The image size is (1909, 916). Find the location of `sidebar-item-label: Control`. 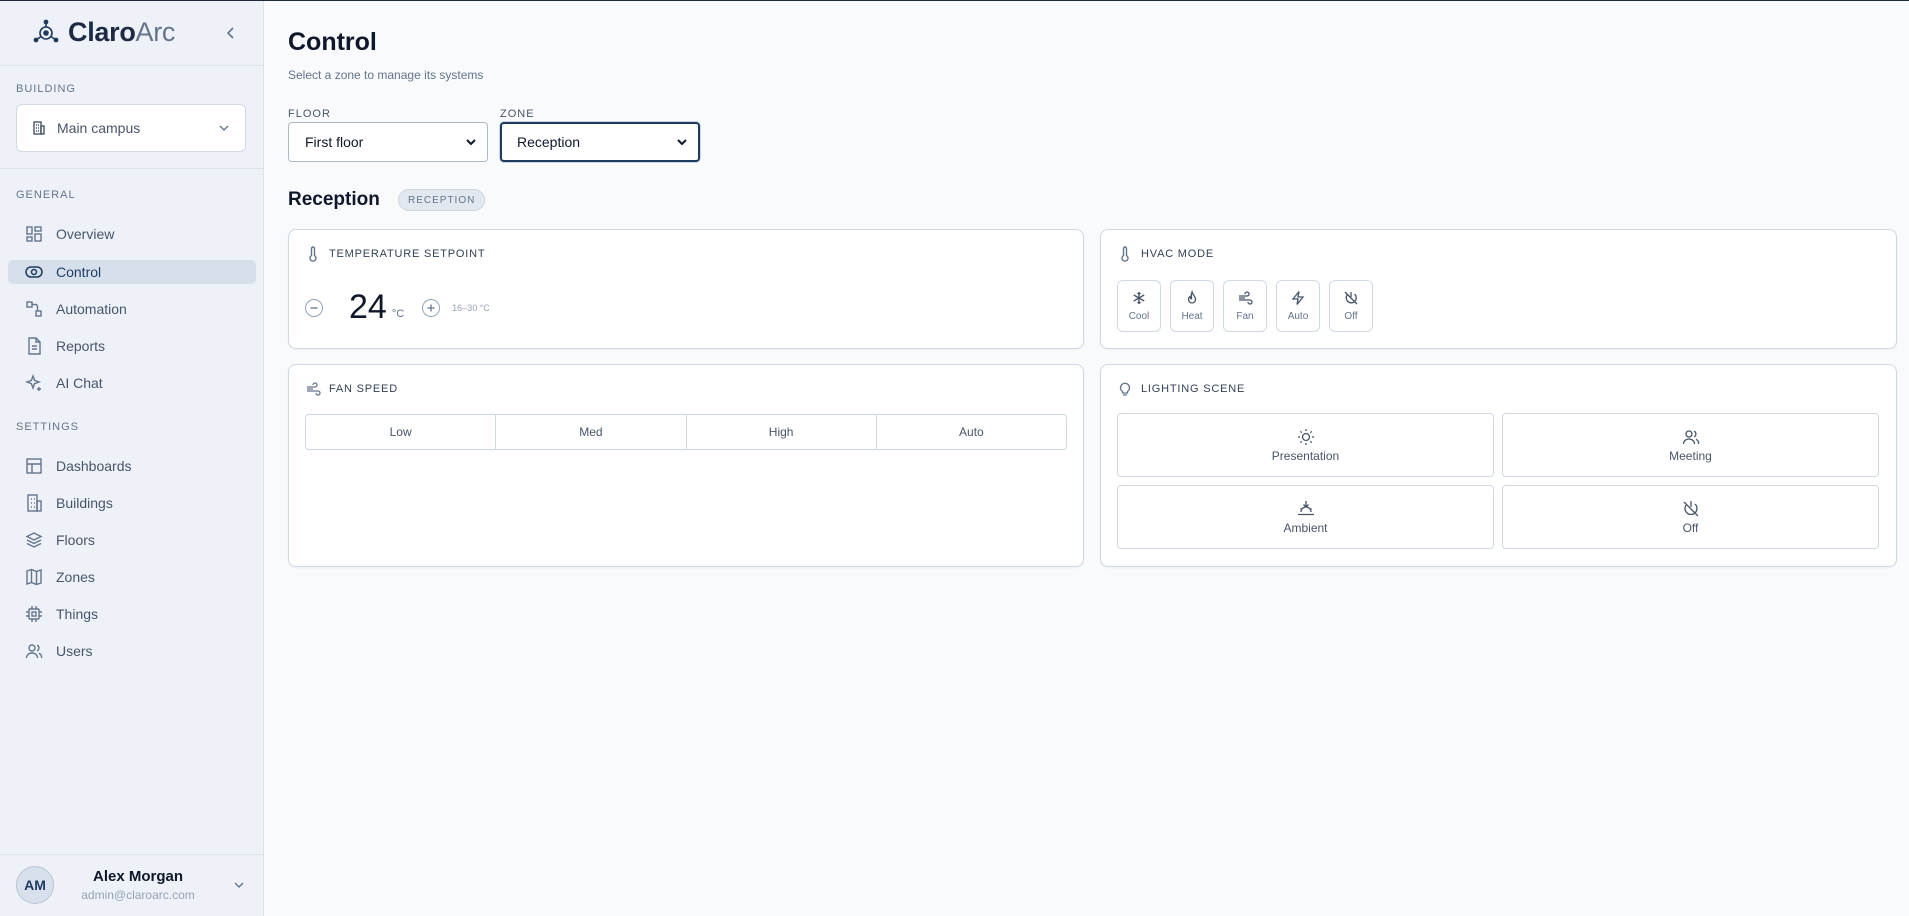

sidebar-item-label: Control is located at coordinates (79, 272).